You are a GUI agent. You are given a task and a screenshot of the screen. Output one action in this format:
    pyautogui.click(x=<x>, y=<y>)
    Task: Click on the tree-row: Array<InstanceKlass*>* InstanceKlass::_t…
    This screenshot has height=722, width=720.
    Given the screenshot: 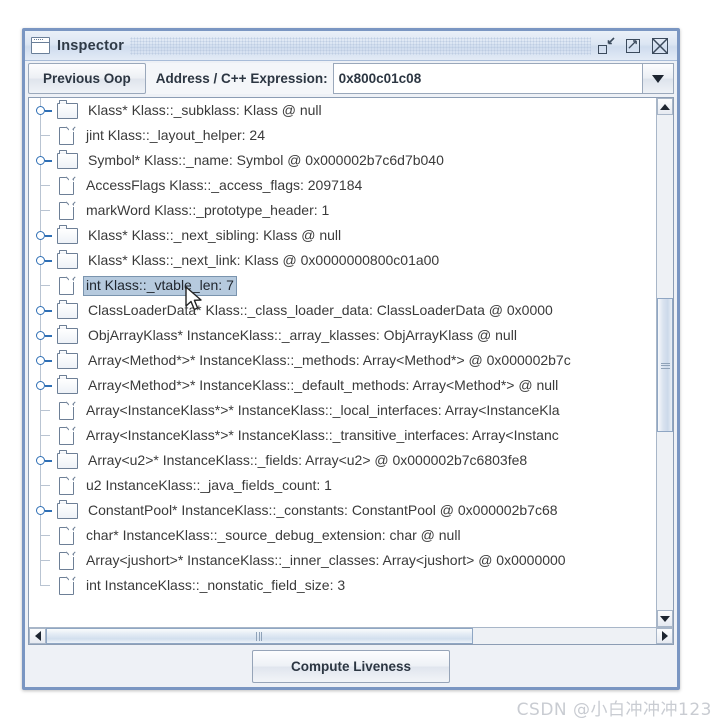 What is the action you would take?
    pyautogui.click(x=301, y=435)
    